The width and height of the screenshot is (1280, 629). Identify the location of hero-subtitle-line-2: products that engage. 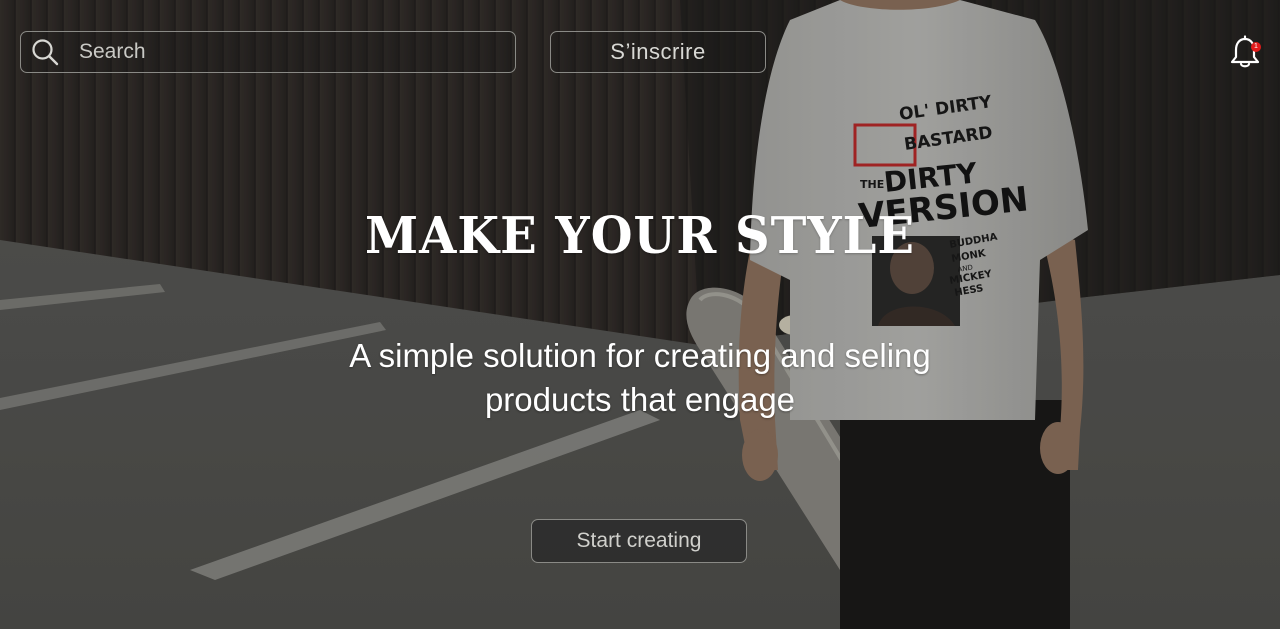
(640, 399).